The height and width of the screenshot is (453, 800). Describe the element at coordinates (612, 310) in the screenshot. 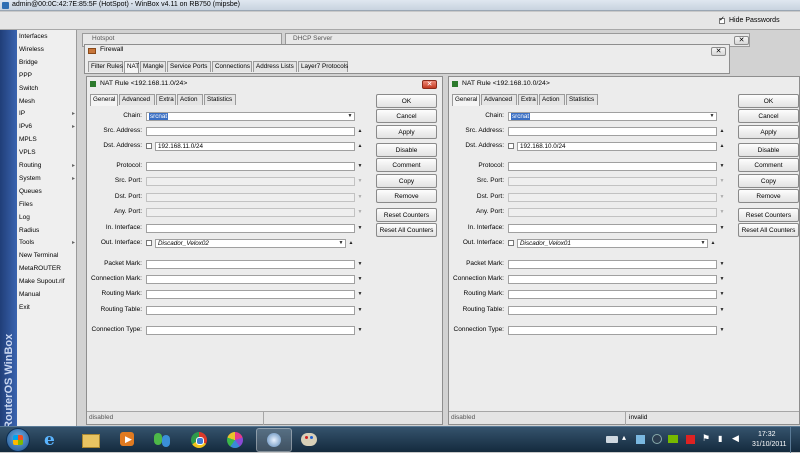

I see `routing-table-field` at that location.